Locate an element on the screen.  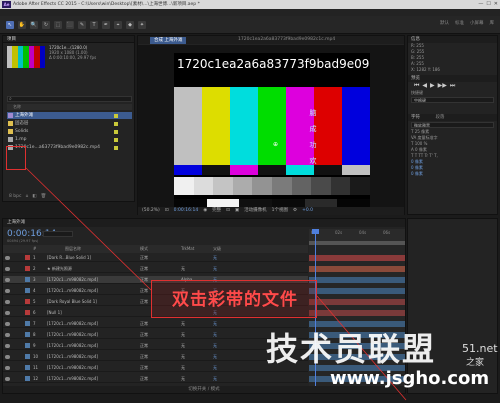
transparency-grid-icon: ▣ is located at coordinates (237, 211).